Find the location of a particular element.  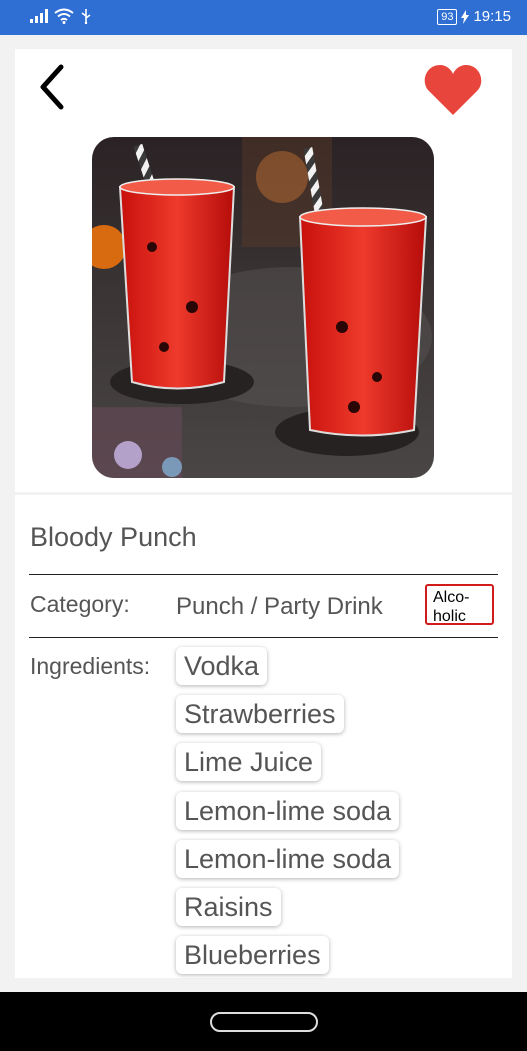

ingredient-chip: Lime Juice is located at coordinates (249, 762).